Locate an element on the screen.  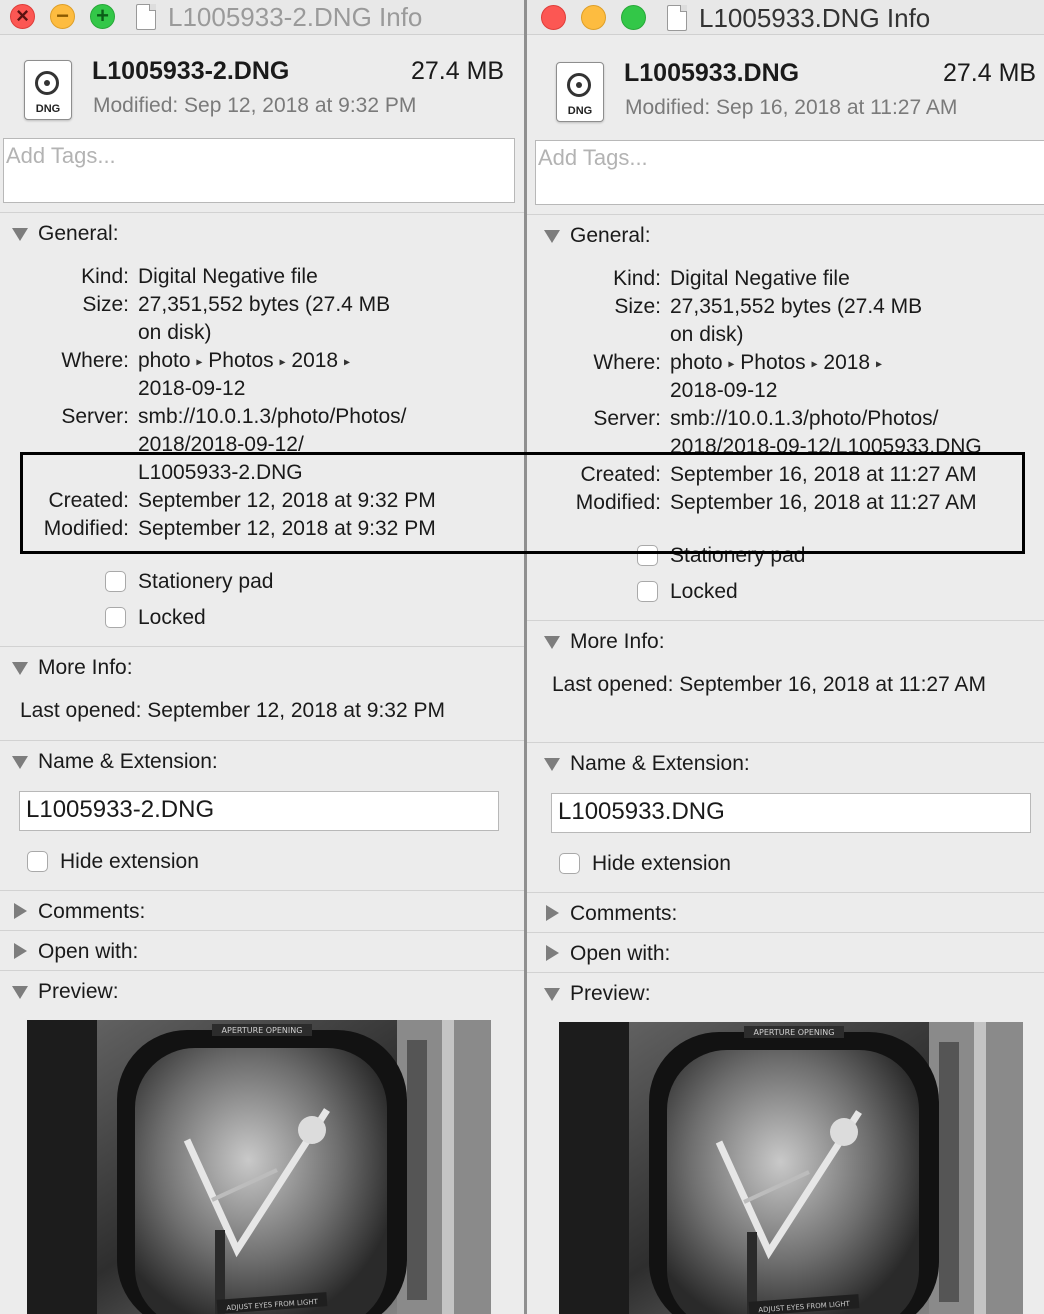
name-field: L1005933-2.DNG is located at coordinates (259, 811).